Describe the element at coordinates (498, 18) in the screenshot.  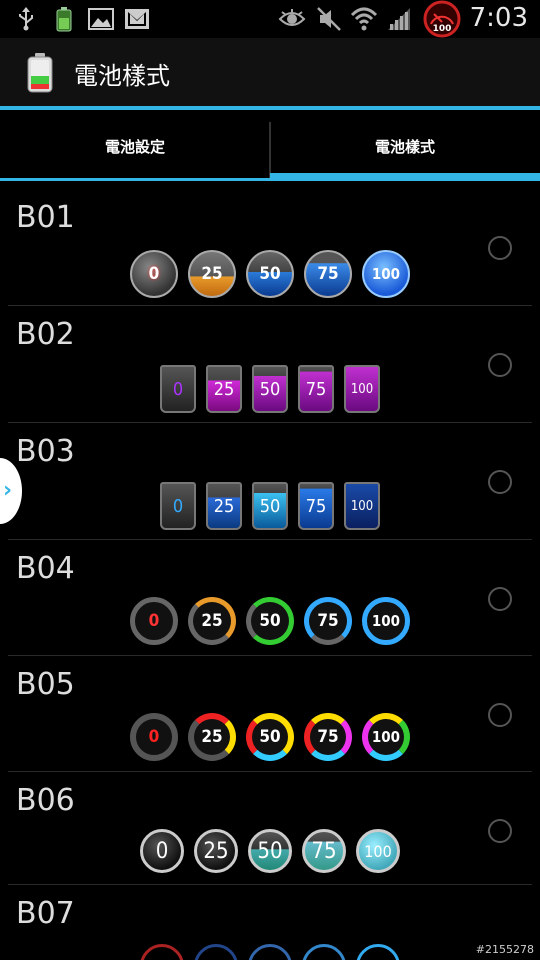
I see `status-time: 7:03` at that location.